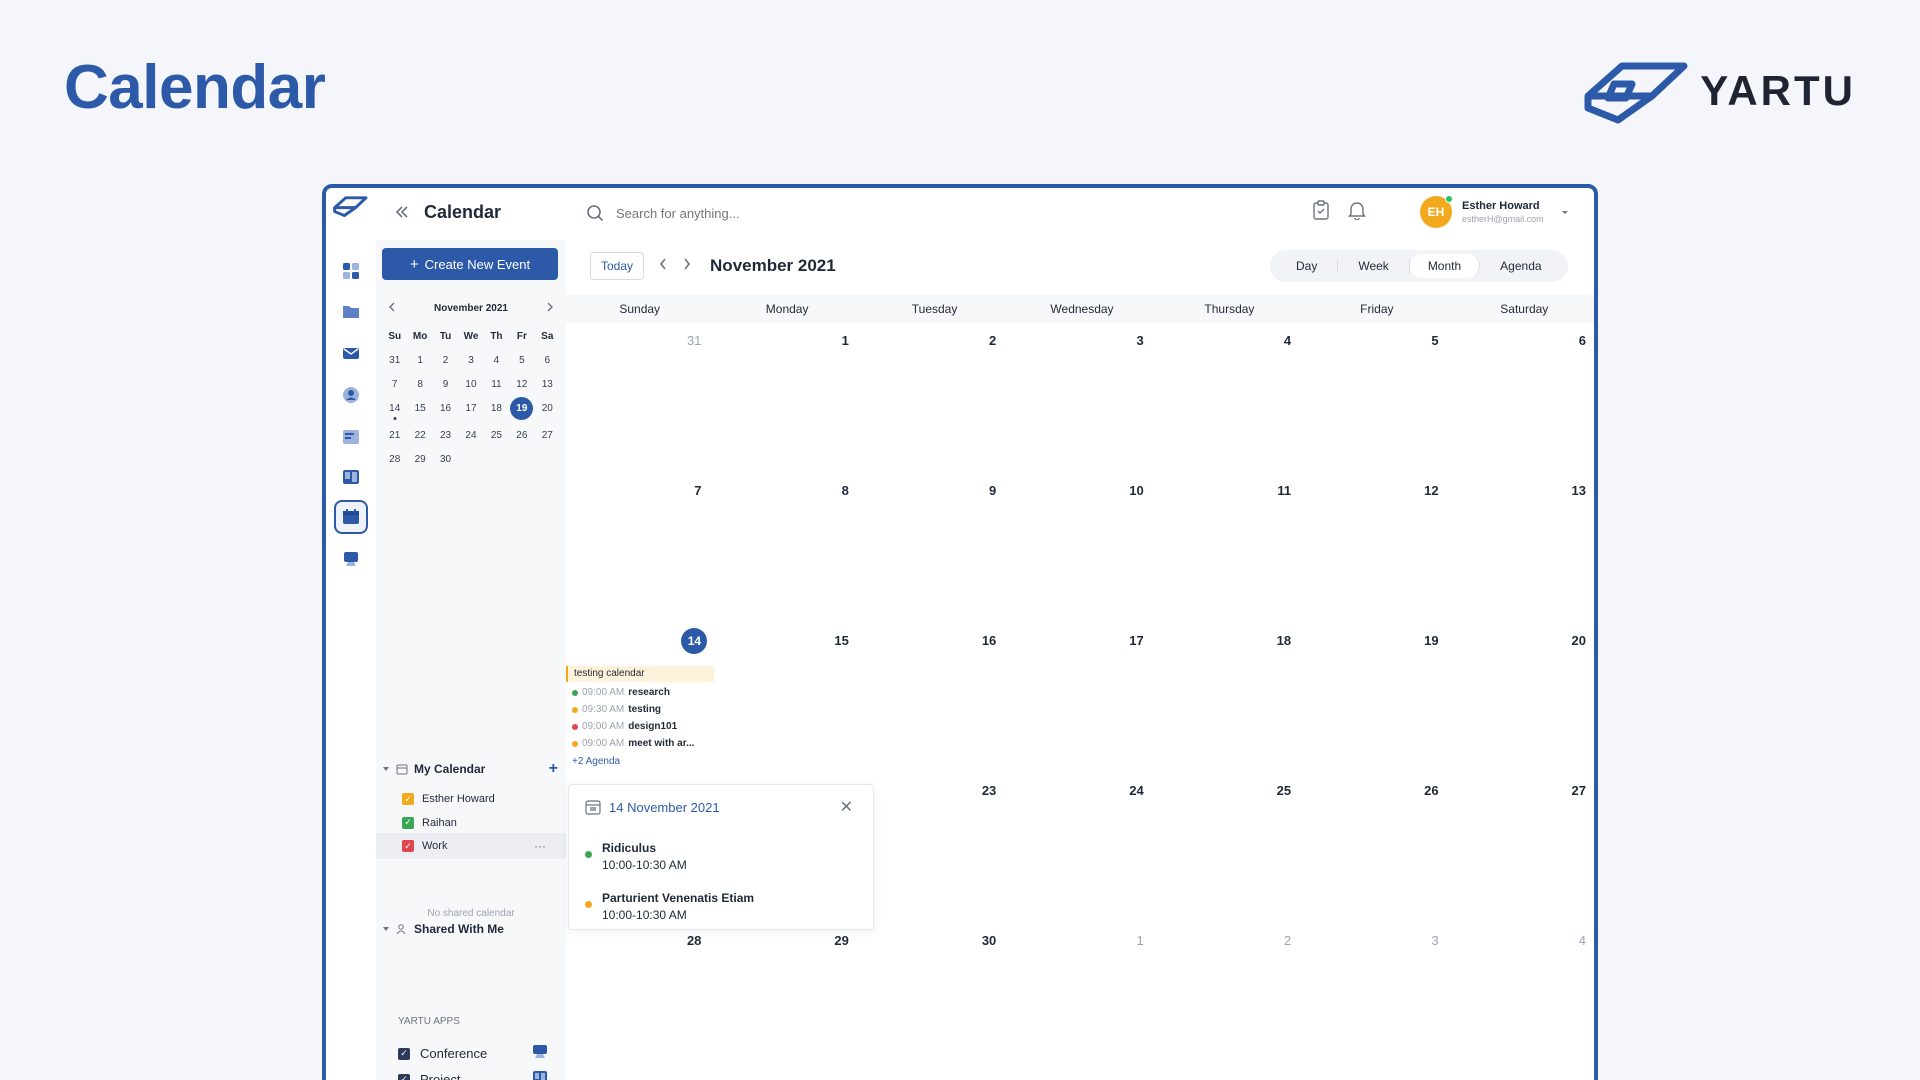  I want to click on my-calendar-header: My Calendar +, so click(470, 769).